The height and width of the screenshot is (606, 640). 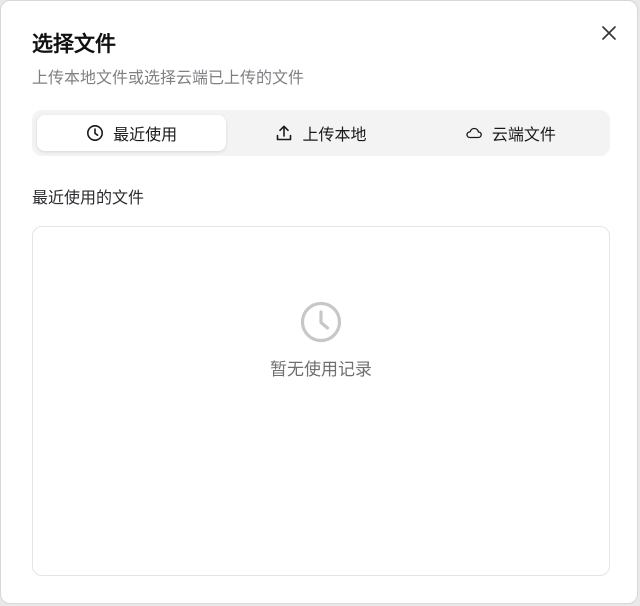 What do you see at coordinates (284, 133) in the screenshot?
I see `upload-icon` at bounding box center [284, 133].